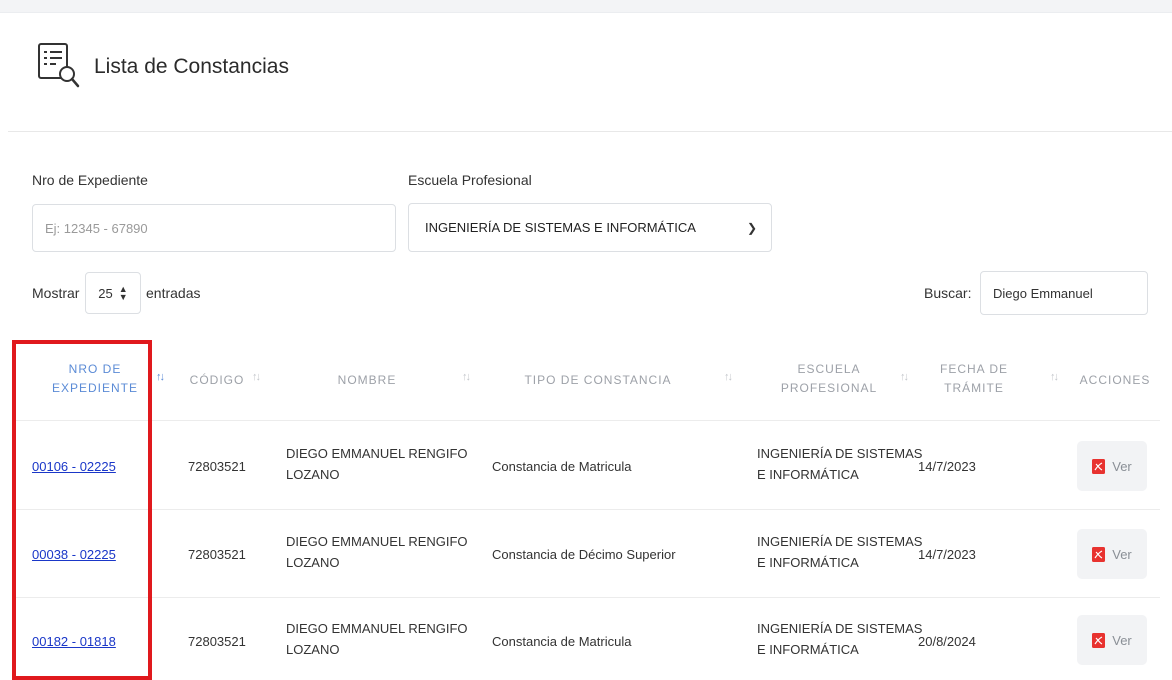  I want to click on expediente-link: 00106 - 02225, so click(74, 466).